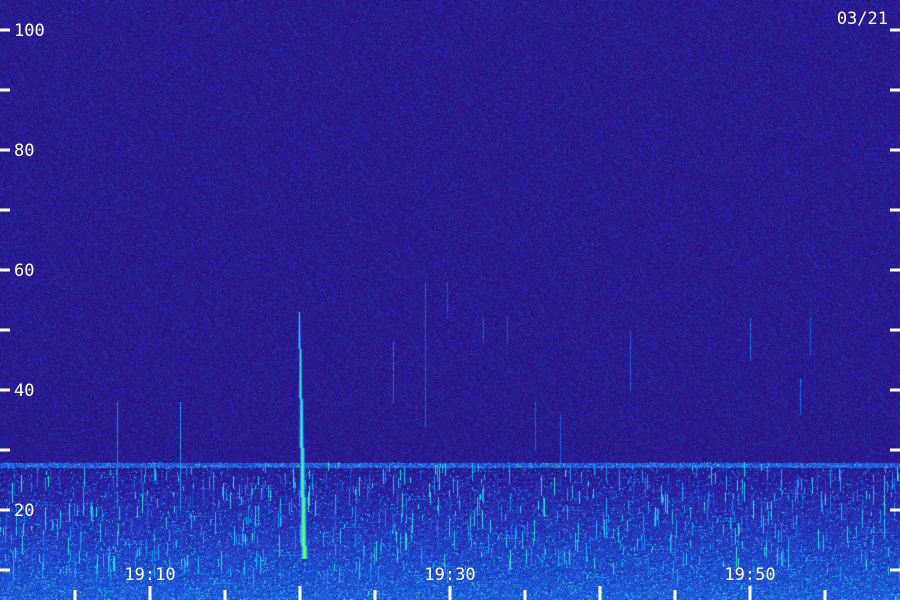 This screenshot has height=600, width=900. What do you see at coordinates (24, 271) in the screenshot?
I see `y-tick-label: 60` at bounding box center [24, 271].